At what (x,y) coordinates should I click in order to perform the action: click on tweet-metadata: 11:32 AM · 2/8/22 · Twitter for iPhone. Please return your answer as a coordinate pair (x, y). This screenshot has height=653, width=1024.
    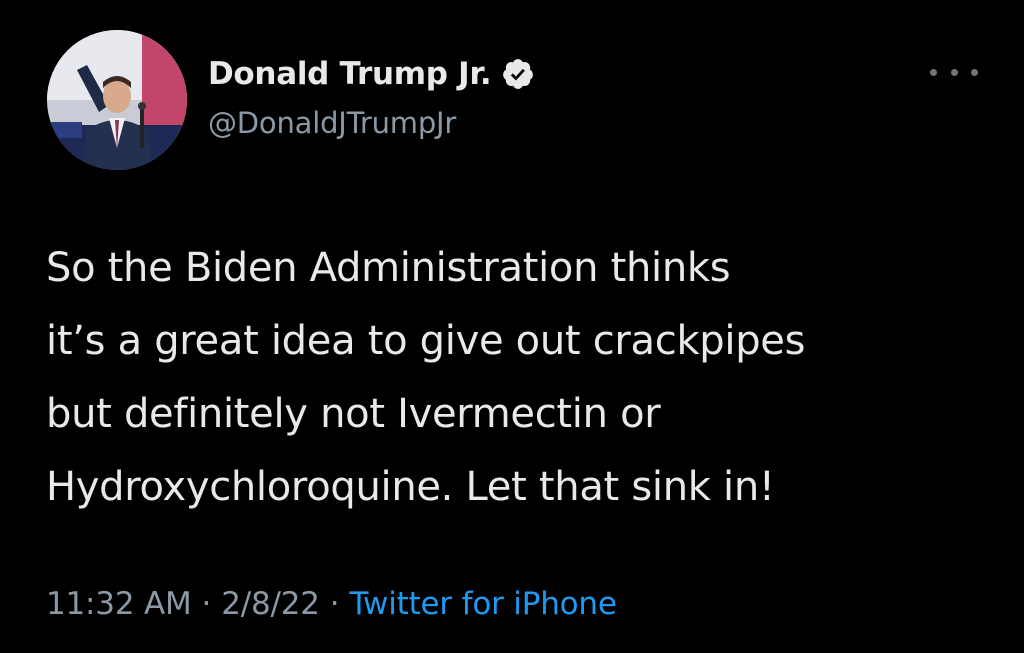
    Looking at the image, I should click on (331, 604).